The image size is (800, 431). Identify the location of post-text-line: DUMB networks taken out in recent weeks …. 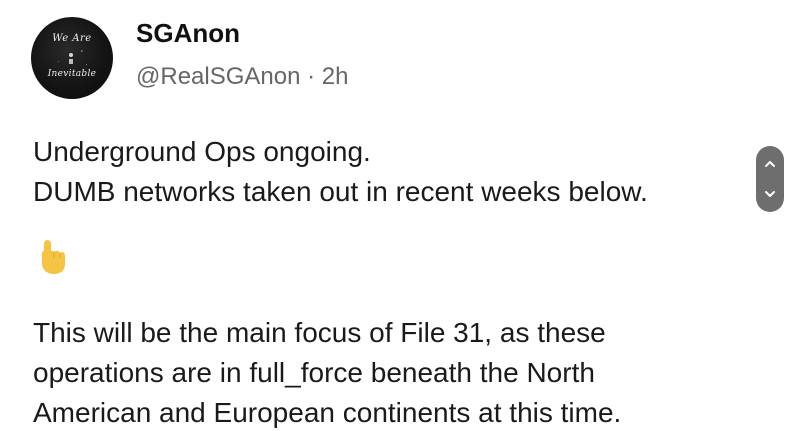
(340, 191).